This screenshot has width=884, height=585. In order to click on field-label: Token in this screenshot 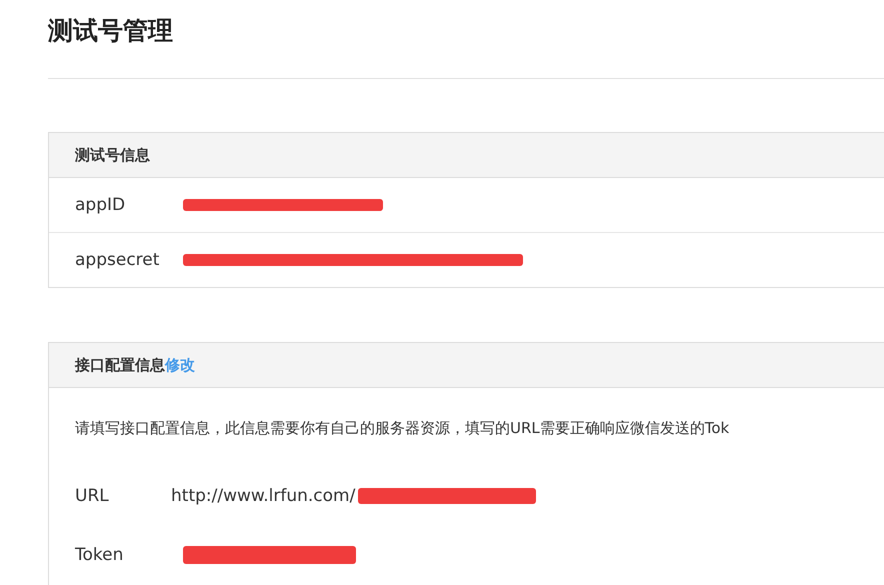, I will do `click(99, 554)`.